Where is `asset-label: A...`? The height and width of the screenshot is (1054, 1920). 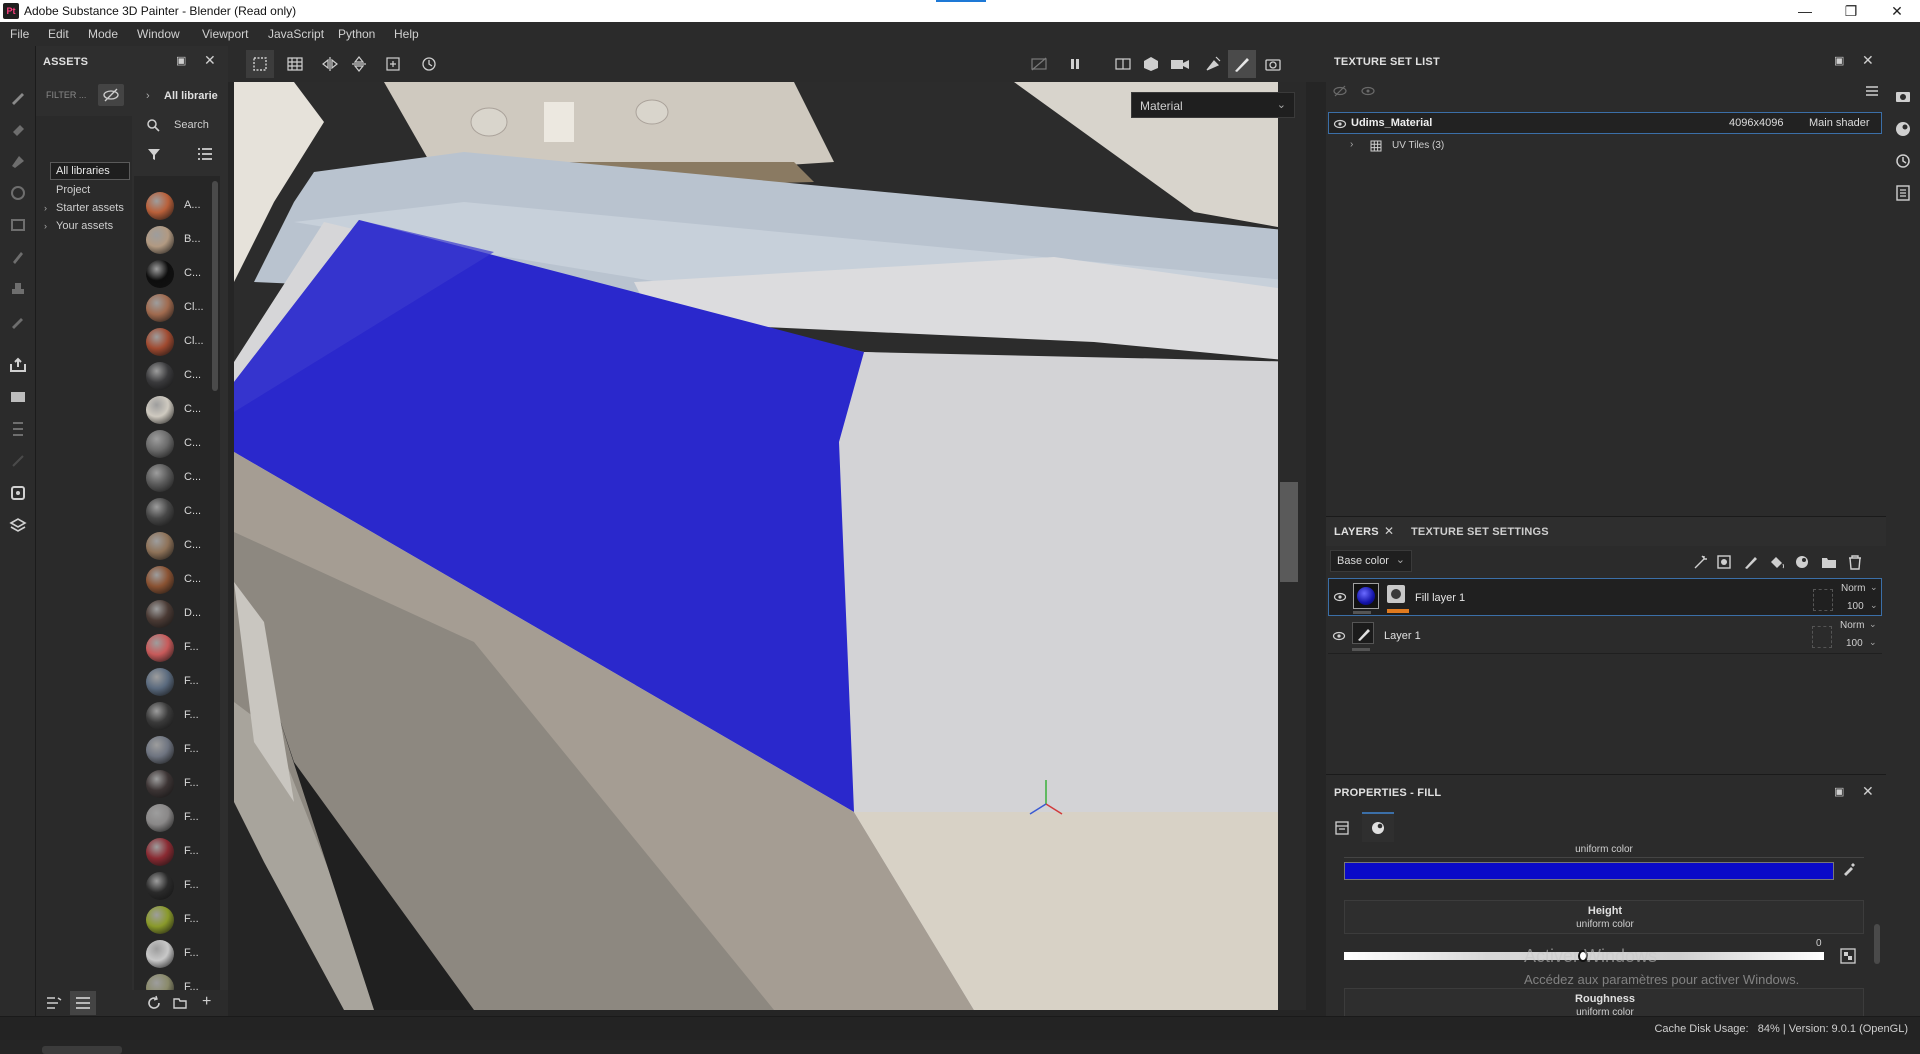
asset-label: A... is located at coordinates (192, 205).